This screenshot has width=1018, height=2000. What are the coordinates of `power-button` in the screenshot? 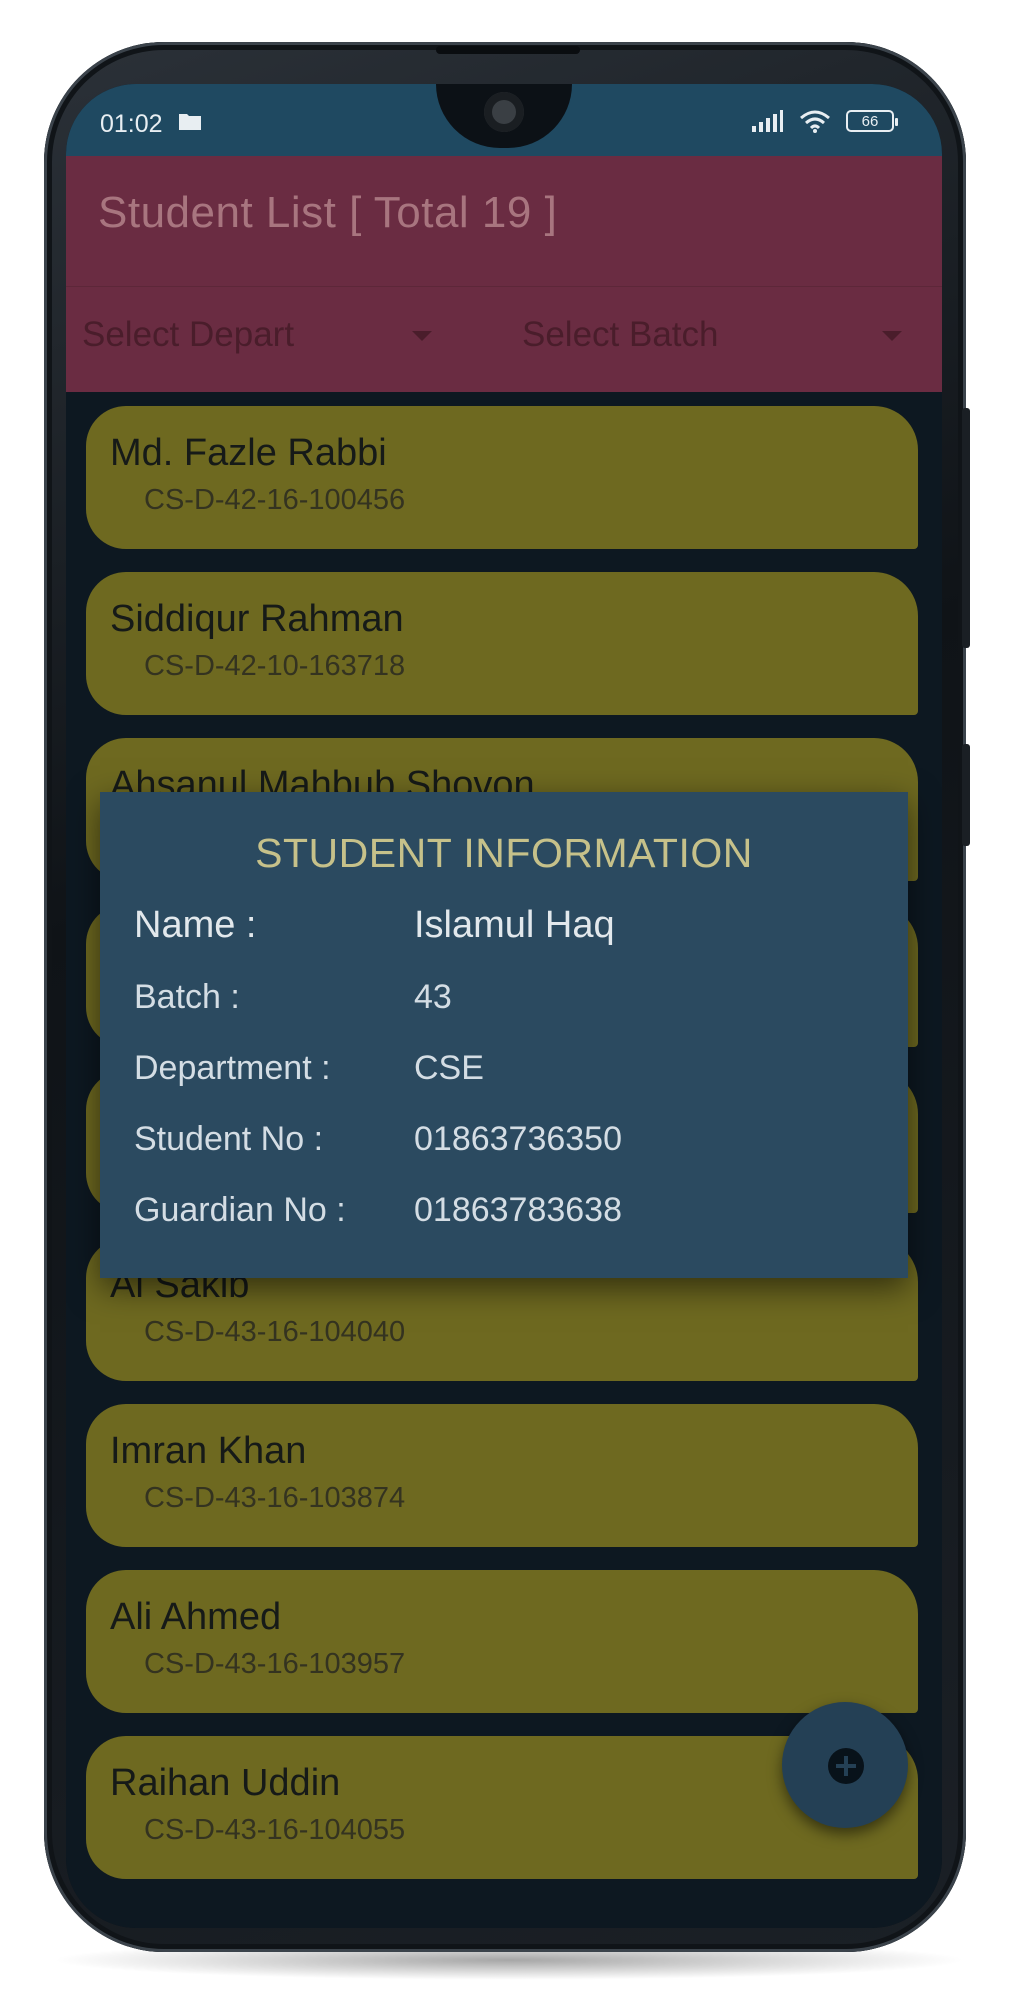 It's located at (966, 795).